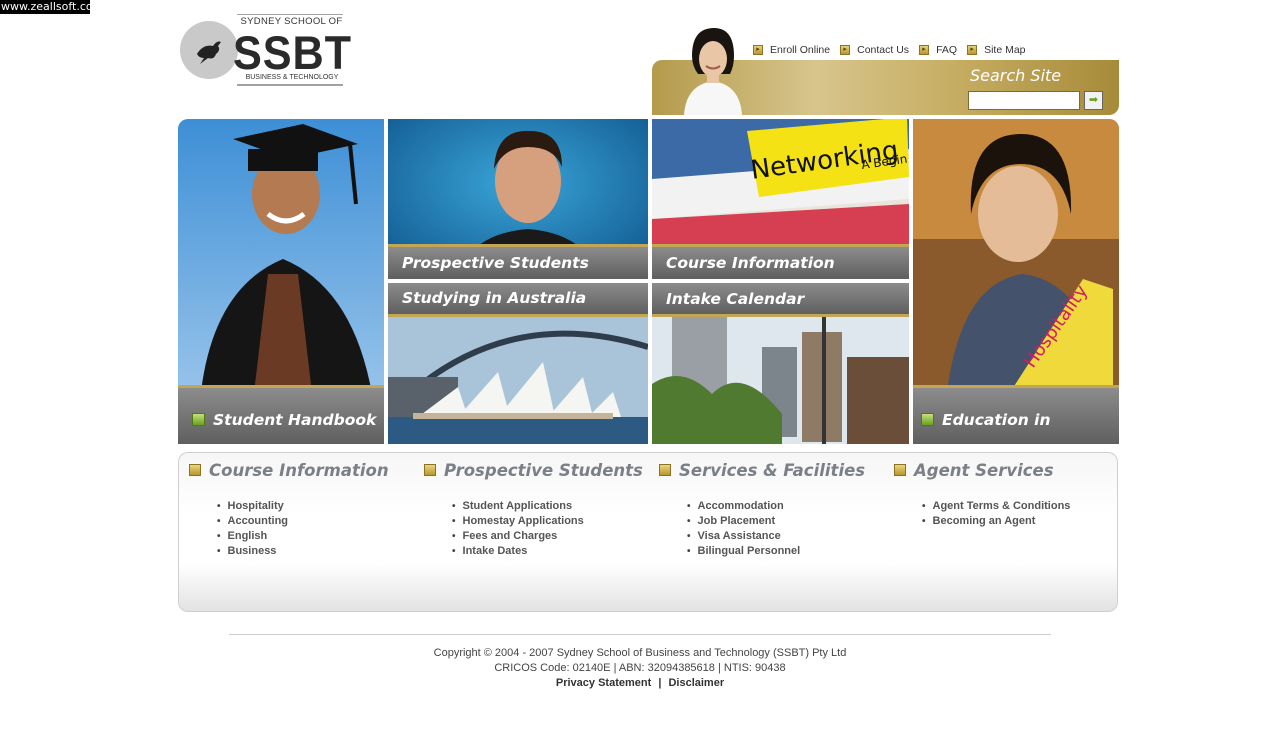  What do you see at coordinates (289, 470) in the screenshot?
I see `course-information-heading: Course Information` at bounding box center [289, 470].